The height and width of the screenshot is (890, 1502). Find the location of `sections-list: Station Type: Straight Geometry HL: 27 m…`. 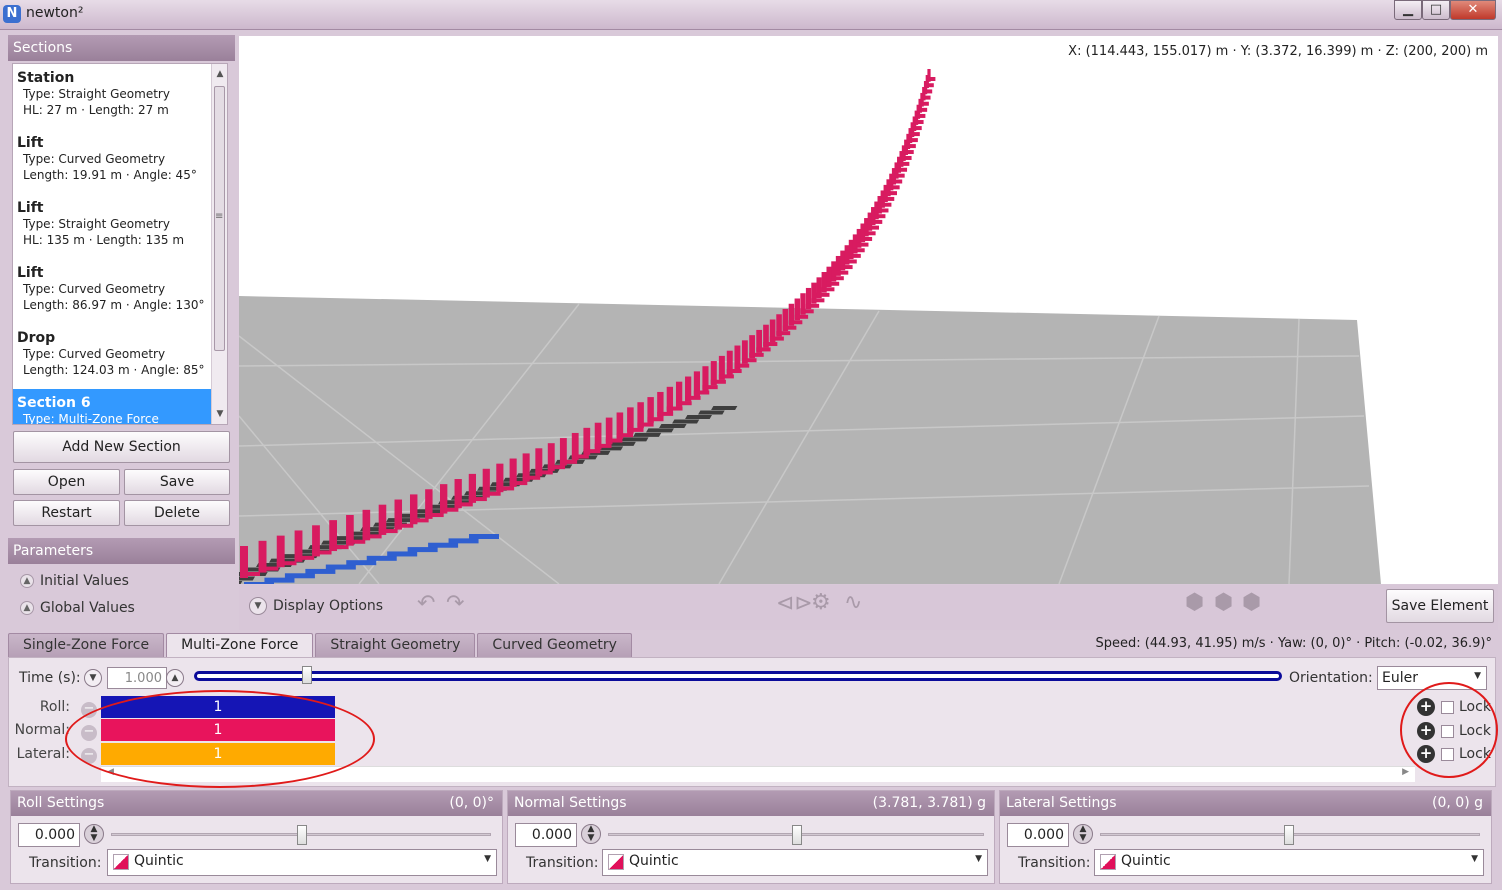

sections-list: Station Type: Straight Geometry HL: 27 m… is located at coordinates (120, 244).